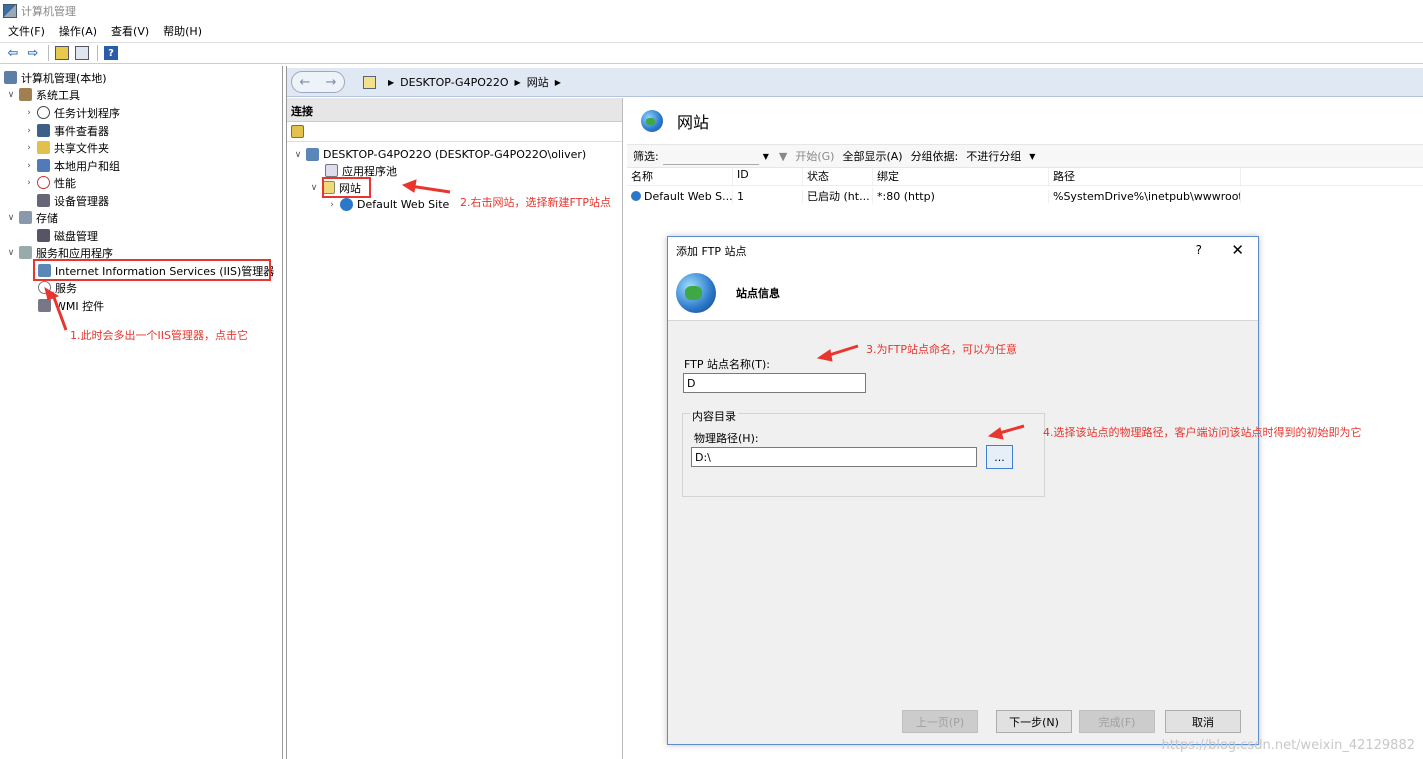  I want to click on annotation-step-1: 1.此时会多出一个IIS管理器，点击它, so click(159, 335).